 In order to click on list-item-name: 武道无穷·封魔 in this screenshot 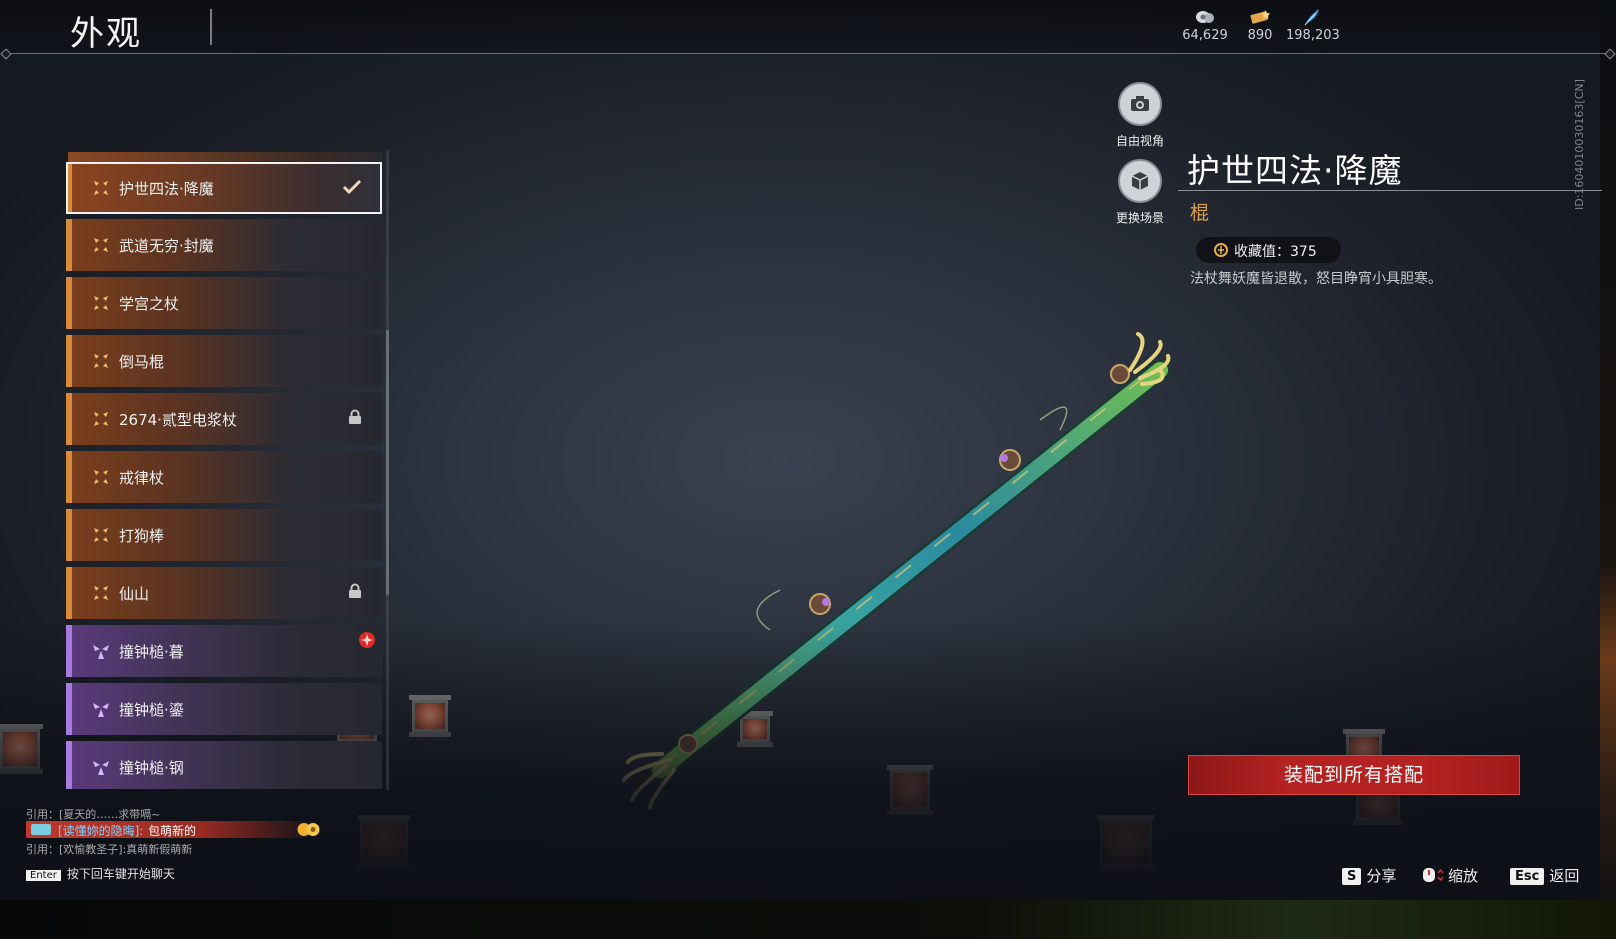, I will do `click(166, 246)`.